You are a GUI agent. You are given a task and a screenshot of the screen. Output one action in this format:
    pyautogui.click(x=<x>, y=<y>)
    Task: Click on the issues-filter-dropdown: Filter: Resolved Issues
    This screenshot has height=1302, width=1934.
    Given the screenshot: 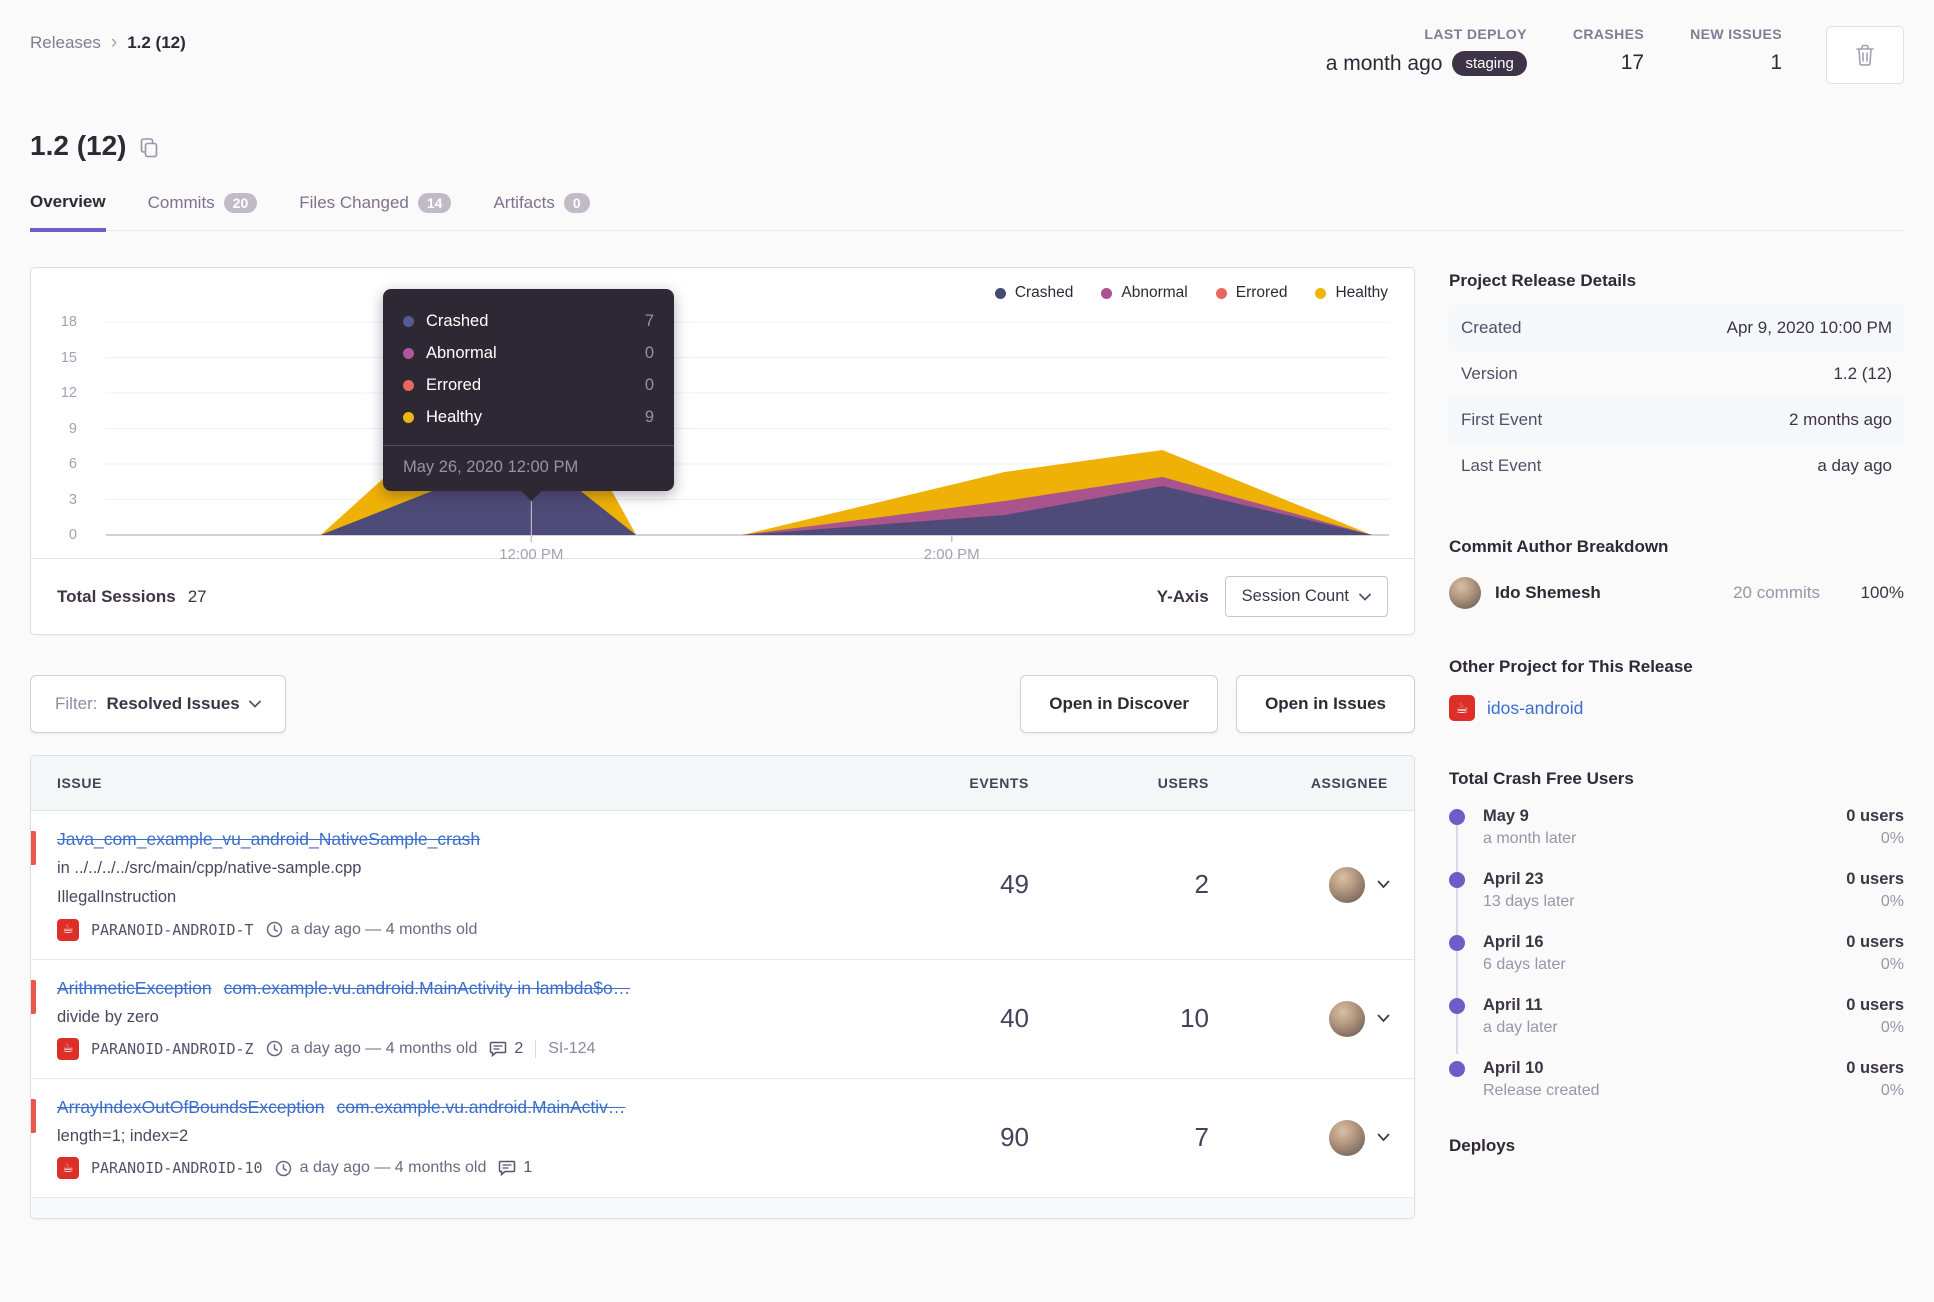 What is the action you would take?
    pyautogui.click(x=158, y=704)
    